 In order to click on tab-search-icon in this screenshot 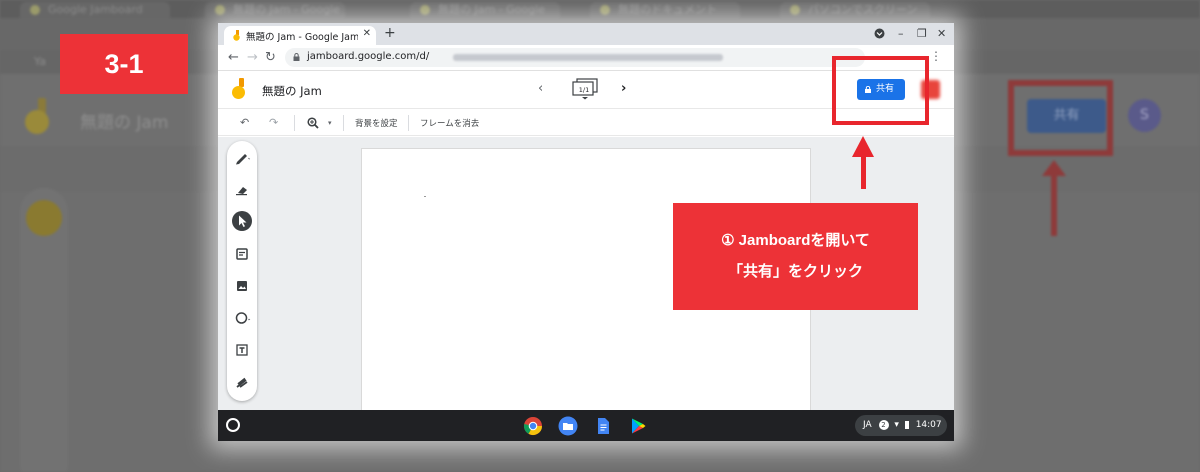, I will do `click(879, 33)`.